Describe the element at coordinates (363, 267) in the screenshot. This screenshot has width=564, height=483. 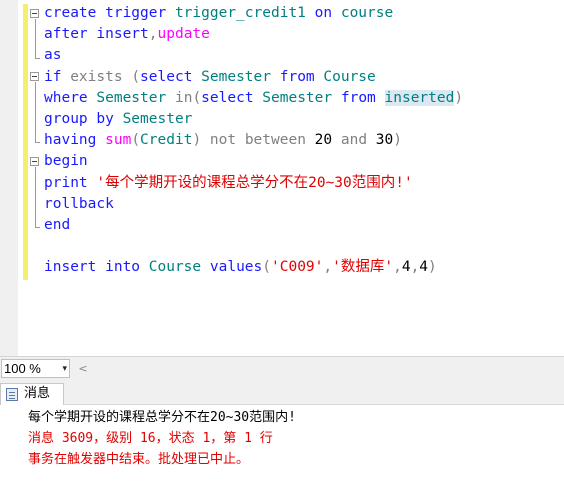
I see `code-token: '数据库'` at that location.